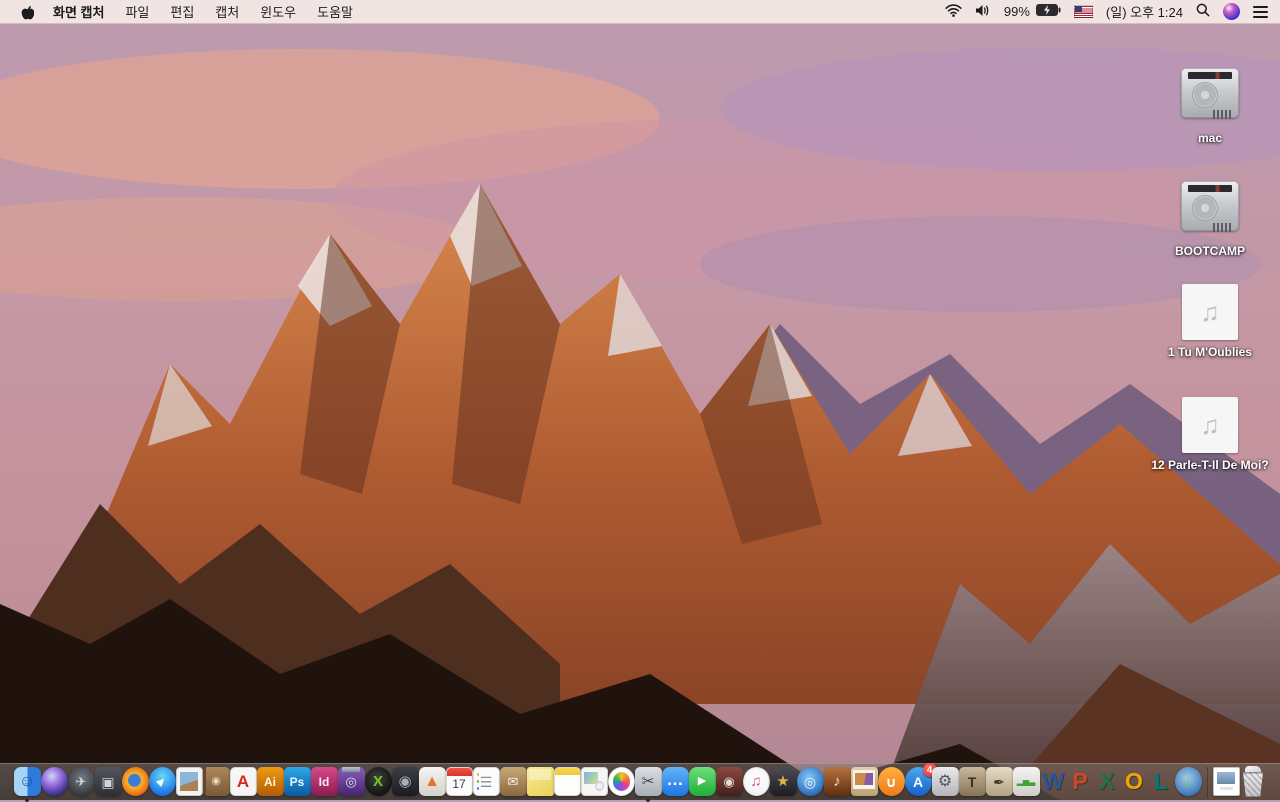 Image resolution: width=1280 pixels, height=802 pixels. Describe the element at coordinates (432, 783) in the screenshot. I see `dock-item-vlc: ▲` at that location.